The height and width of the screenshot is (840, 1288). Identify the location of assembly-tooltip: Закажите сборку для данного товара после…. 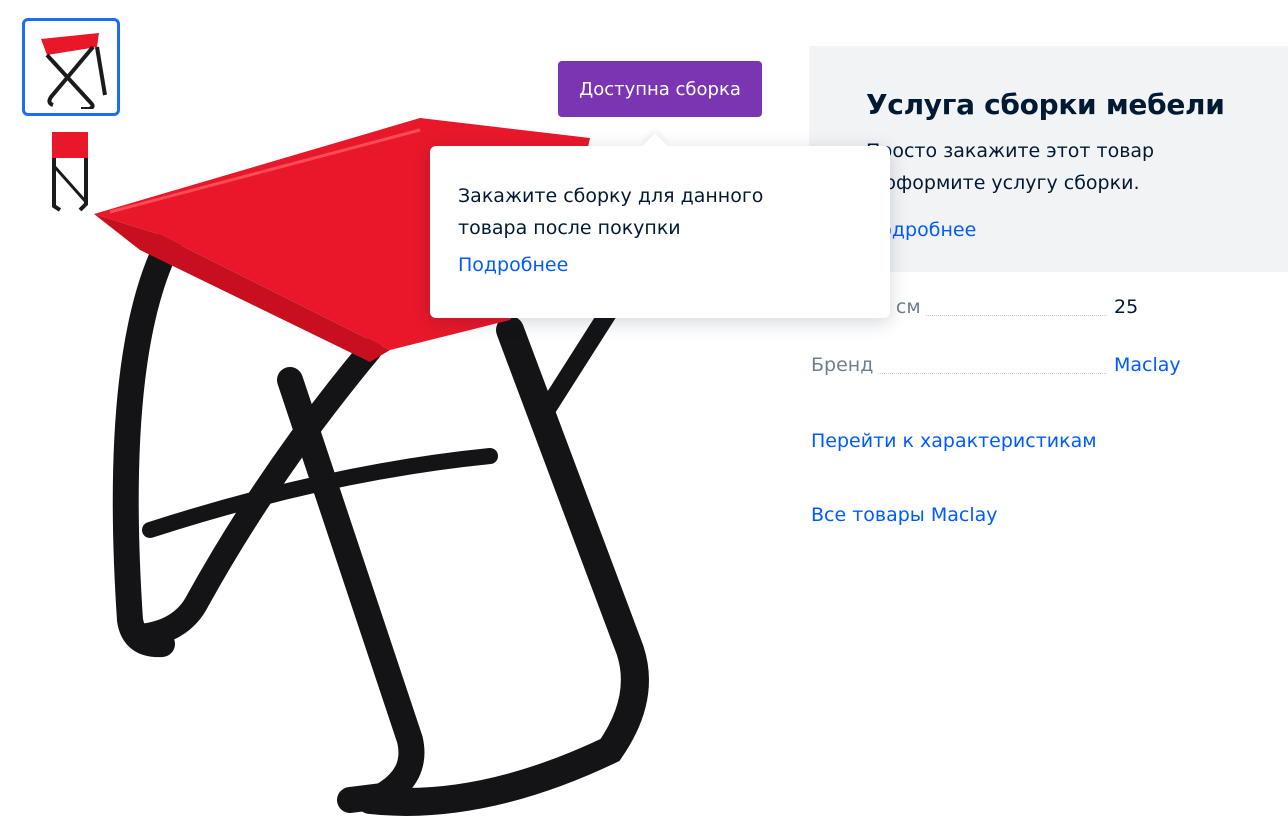
(660, 225).